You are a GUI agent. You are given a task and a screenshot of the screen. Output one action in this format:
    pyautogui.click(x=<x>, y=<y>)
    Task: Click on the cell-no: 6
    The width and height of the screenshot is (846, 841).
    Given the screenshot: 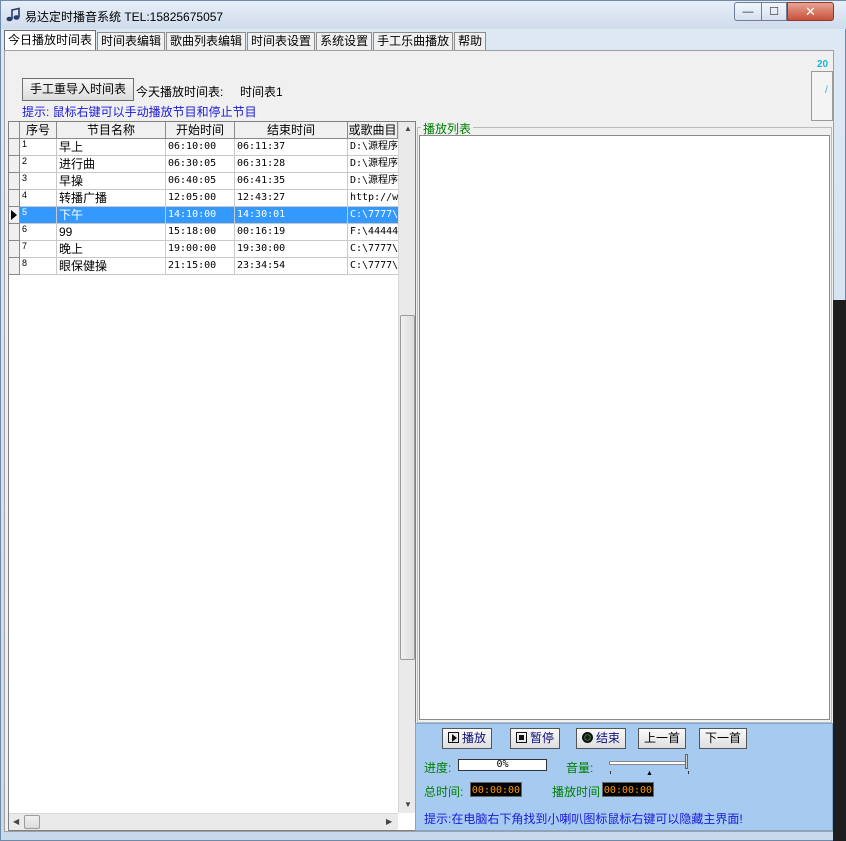 What is the action you would take?
    pyautogui.click(x=38, y=232)
    